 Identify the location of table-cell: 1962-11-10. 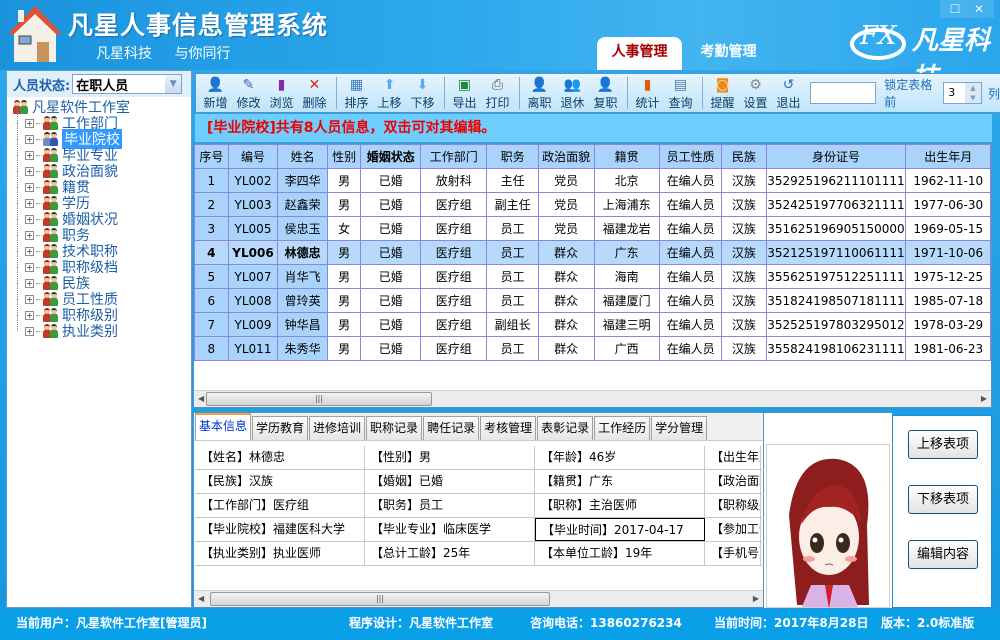
(948, 180).